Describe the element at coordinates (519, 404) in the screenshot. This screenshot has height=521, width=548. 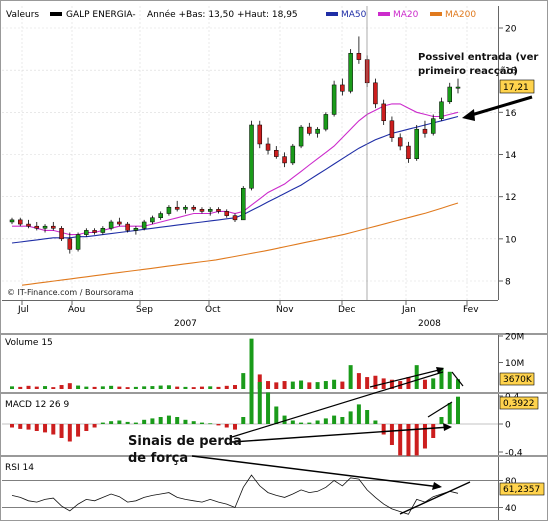
I see `macd-last-value: 0,3922` at that location.